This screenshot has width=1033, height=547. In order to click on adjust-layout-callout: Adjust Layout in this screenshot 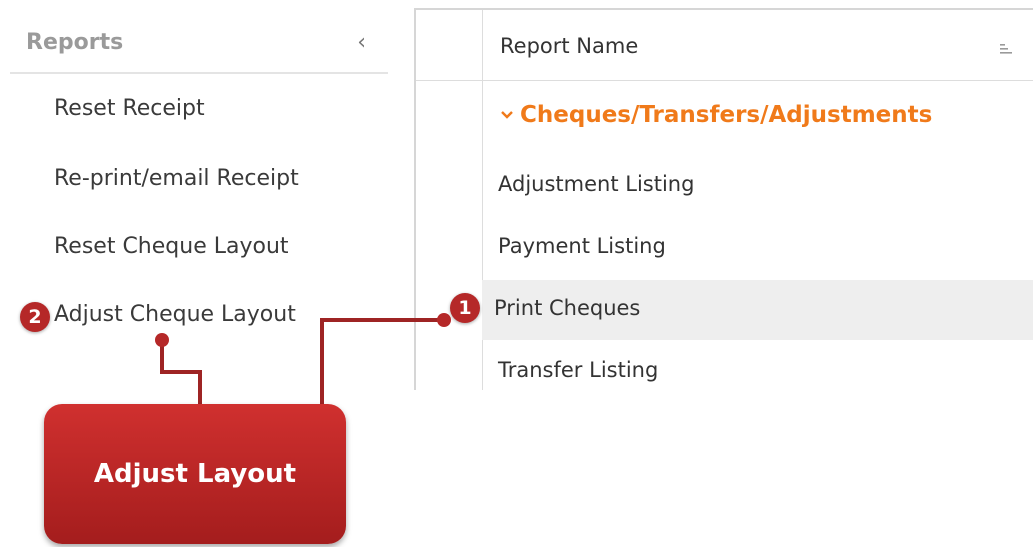, I will do `click(195, 474)`.